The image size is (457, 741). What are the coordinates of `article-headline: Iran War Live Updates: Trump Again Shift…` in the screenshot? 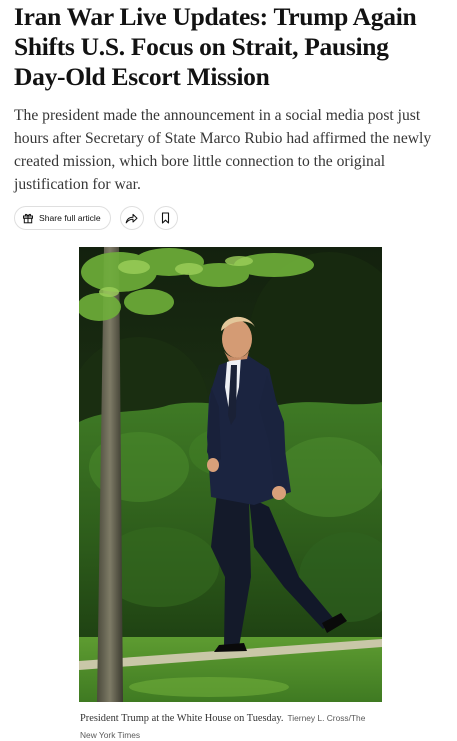 It's located at (215, 46).